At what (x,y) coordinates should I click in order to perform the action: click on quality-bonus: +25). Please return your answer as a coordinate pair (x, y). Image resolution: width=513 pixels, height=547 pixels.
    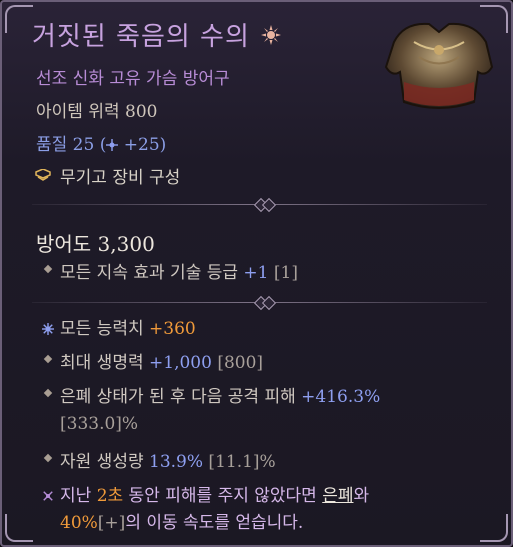
    Looking at the image, I should click on (145, 145).